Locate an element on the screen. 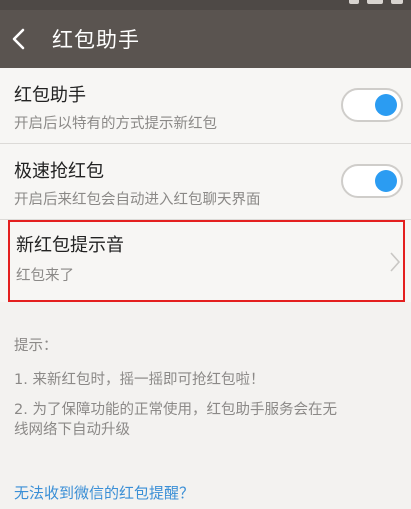 The image size is (411, 509). wifi-icon is located at coordinates (375, 2).